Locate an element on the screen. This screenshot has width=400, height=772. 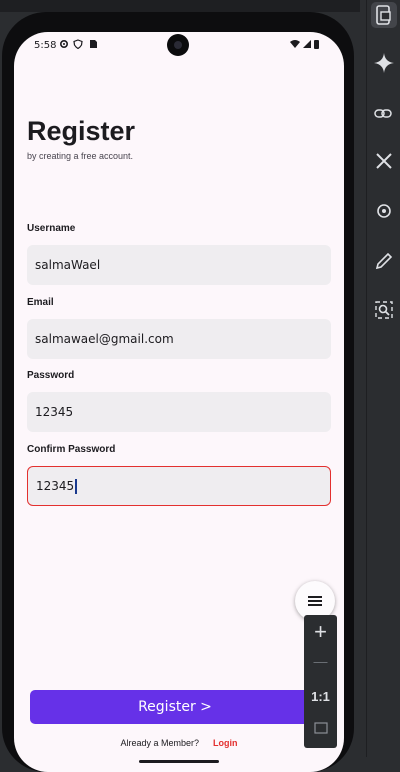
wifi-icon is located at coordinates (295, 44).